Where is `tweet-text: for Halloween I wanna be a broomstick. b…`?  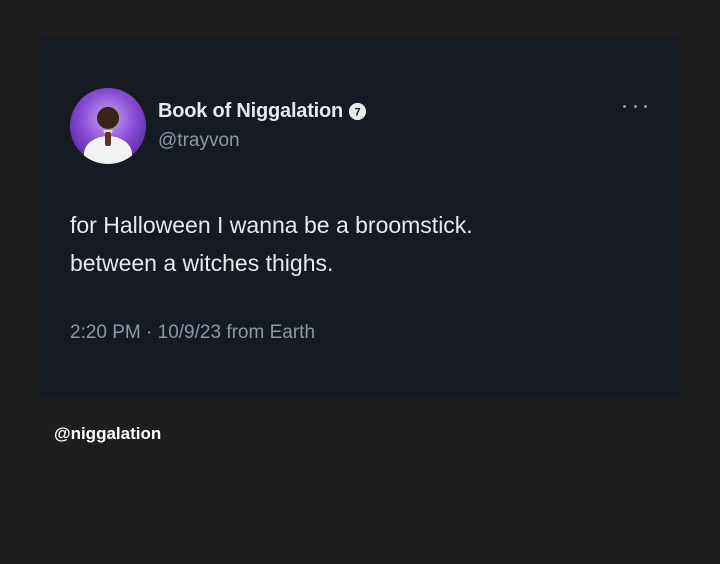
tweet-text: for Halloween I wanna be a broomstick. b… is located at coordinates (350, 244).